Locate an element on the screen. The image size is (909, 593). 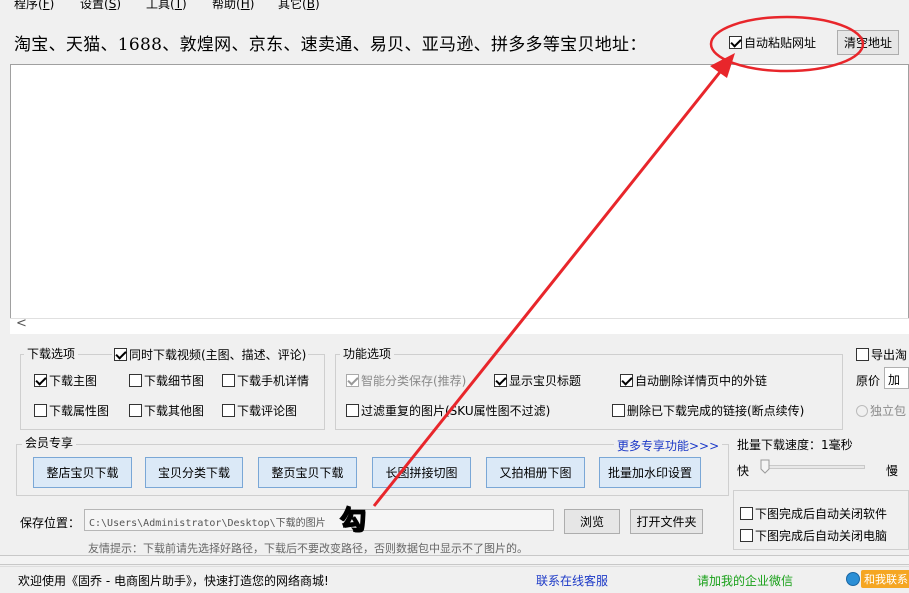
function-options-title: 功能选项 is located at coordinates (367, 353).